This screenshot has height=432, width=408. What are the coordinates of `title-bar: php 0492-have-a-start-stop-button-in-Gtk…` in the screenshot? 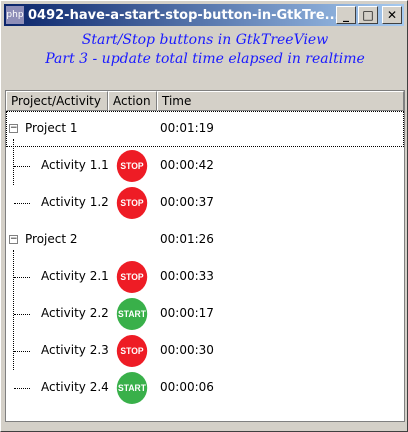 It's located at (204, 15).